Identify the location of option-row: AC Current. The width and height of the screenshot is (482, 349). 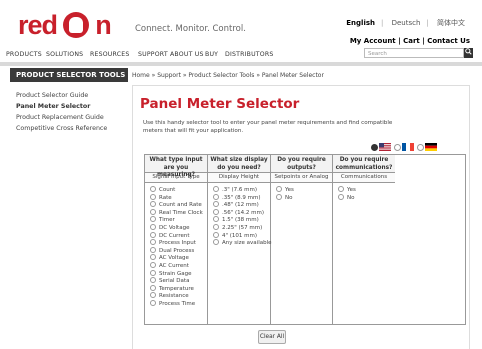
(178, 265).